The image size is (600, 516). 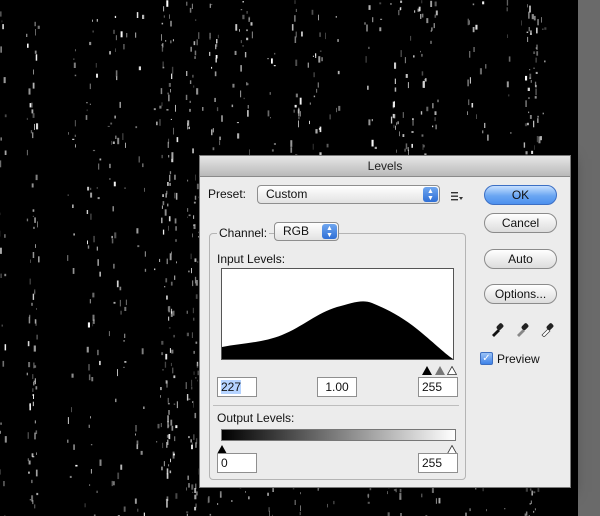 What do you see at coordinates (337, 387) in the screenshot?
I see `input-gamma-field: 1.00` at bounding box center [337, 387].